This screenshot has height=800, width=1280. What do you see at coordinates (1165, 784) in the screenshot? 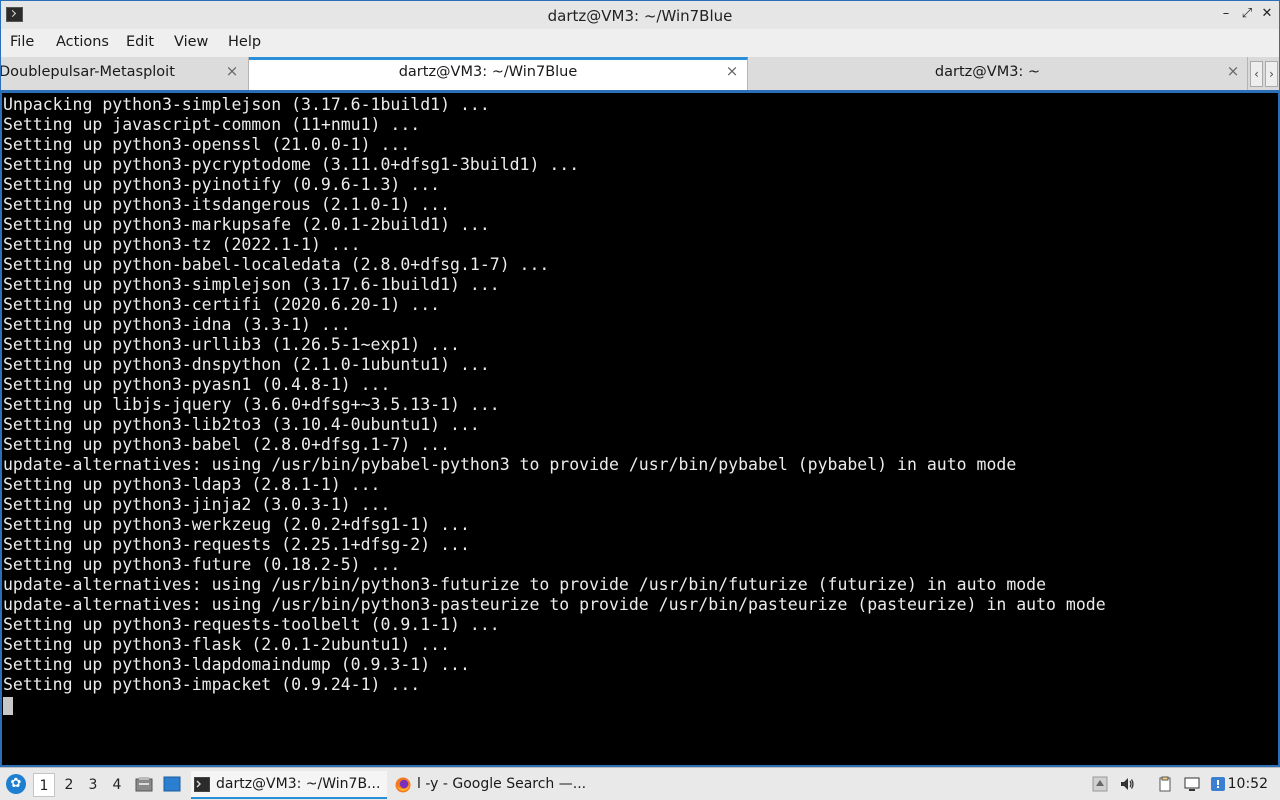
I see `clipboard-icon` at bounding box center [1165, 784].